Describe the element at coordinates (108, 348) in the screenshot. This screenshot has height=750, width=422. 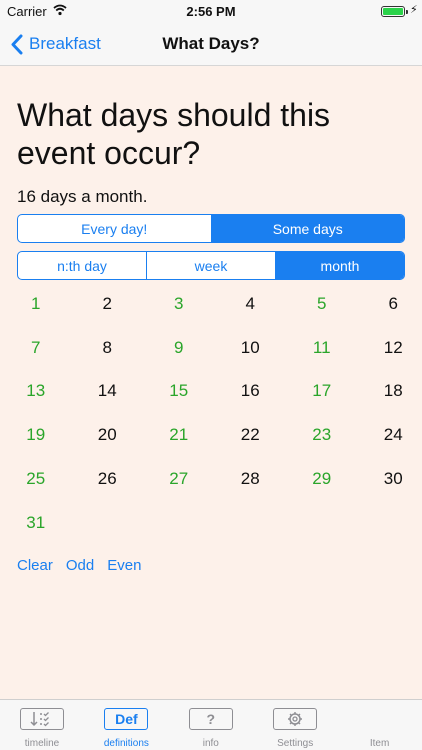
I see `day-cell: 8` at that location.